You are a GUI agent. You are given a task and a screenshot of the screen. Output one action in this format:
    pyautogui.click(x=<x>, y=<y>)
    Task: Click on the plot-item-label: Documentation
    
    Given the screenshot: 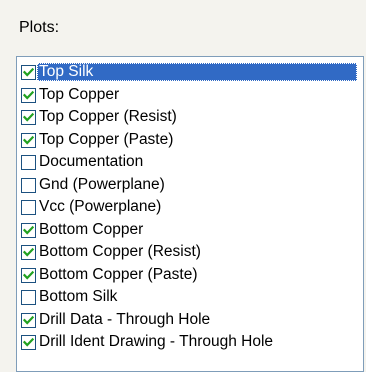 What is the action you would take?
    pyautogui.click(x=91, y=161)
    